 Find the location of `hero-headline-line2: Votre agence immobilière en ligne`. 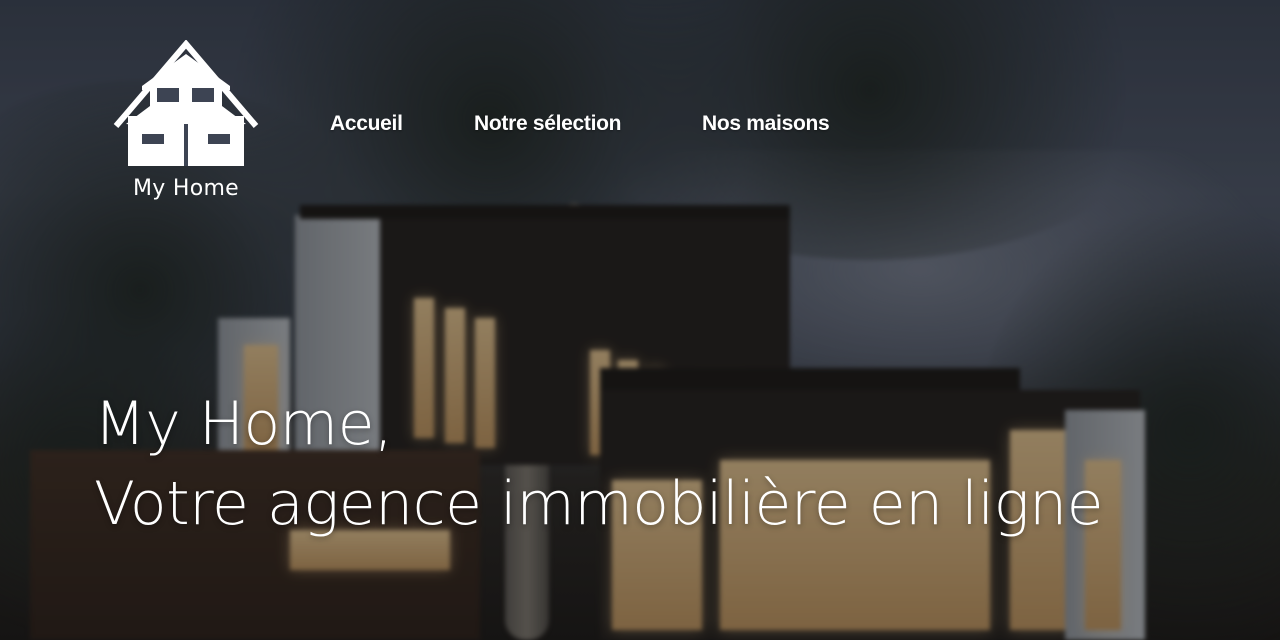

hero-headline-line2: Votre agence immobilière en ligne is located at coordinates (599, 504).